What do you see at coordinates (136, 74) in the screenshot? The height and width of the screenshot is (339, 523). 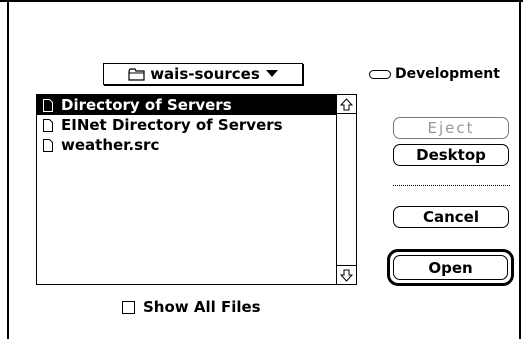 I see `folder-icon` at bounding box center [136, 74].